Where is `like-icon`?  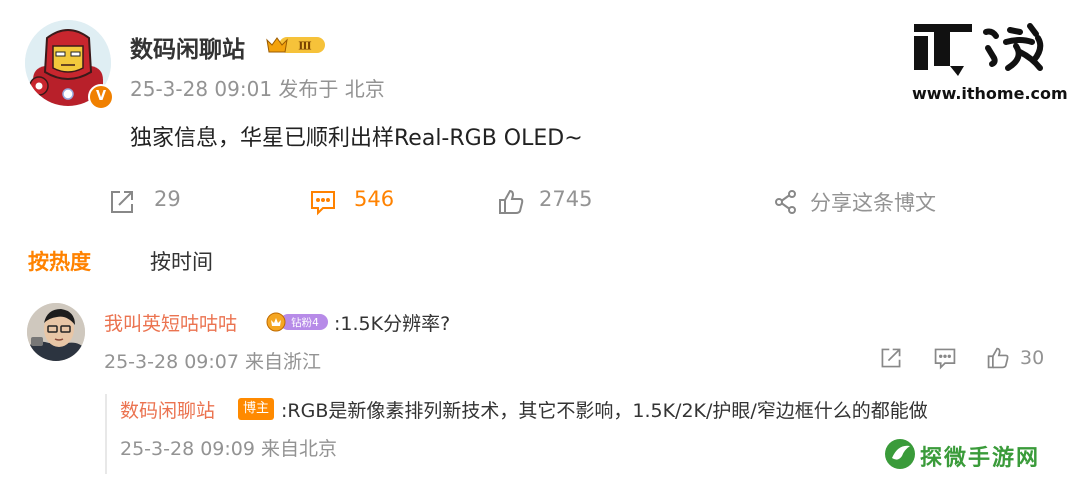 like-icon is located at coordinates (511, 202).